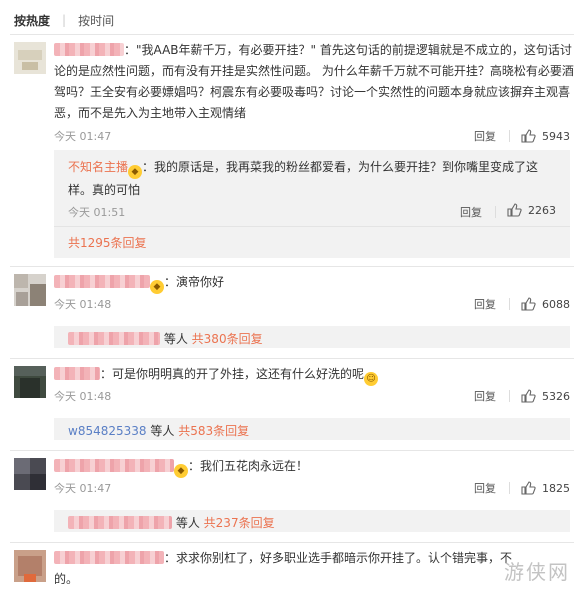 The image size is (584, 590). Describe the element at coordinates (556, 396) in the screenshot. I see `like-count: 5326` at that location.